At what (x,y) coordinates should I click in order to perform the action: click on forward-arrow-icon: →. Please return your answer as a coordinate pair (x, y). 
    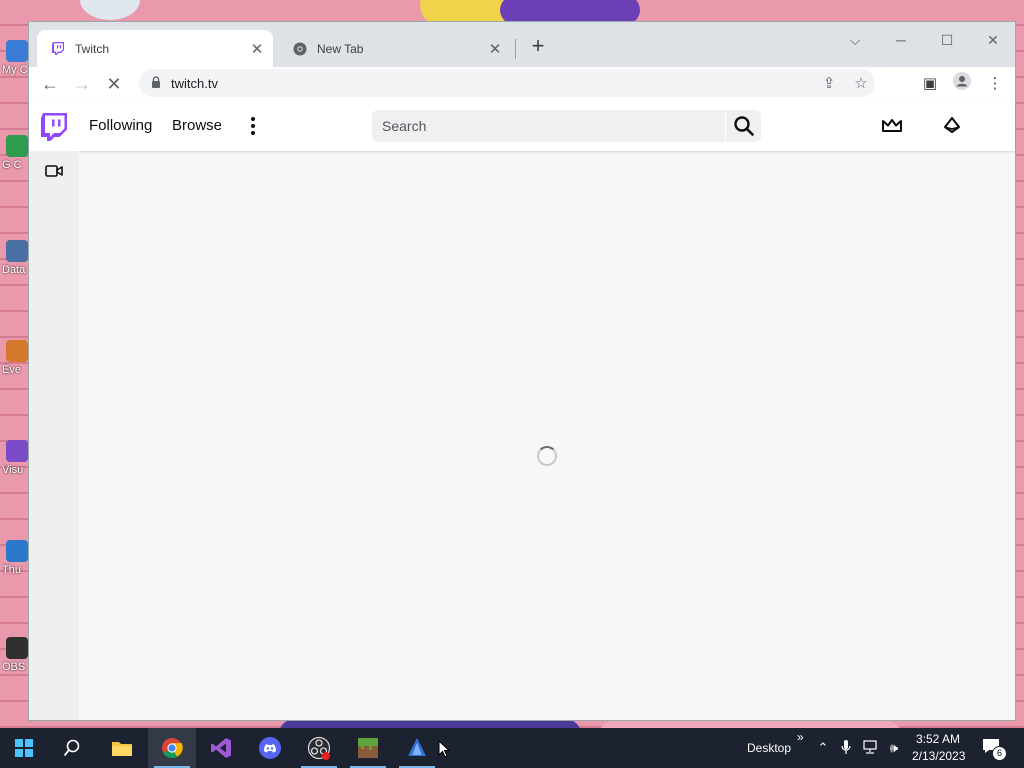
    Looking at the image, I should click on (82, 84).